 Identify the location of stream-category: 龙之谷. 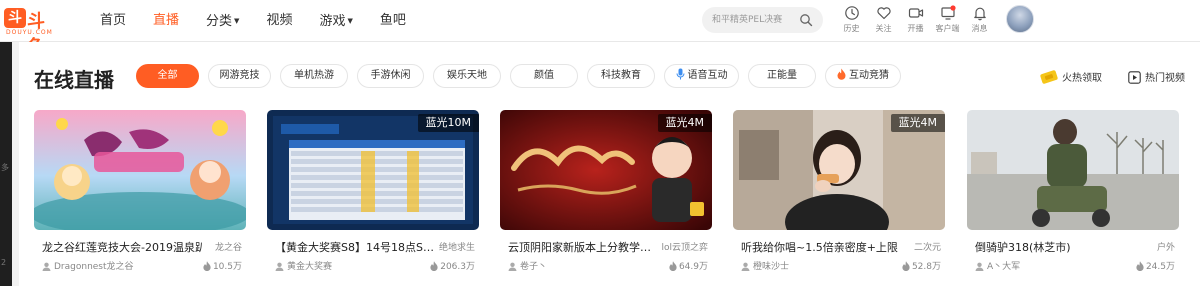
(228, 246).